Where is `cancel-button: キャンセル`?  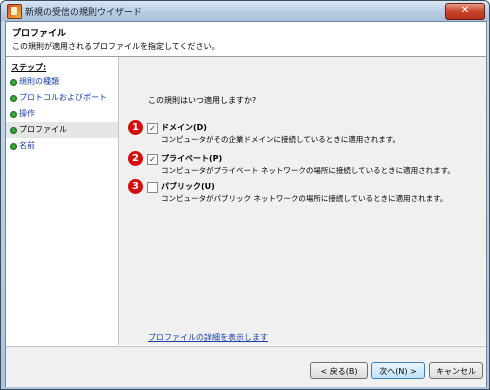
cancel-button: キャンセル is located at coordinates (456, 370).